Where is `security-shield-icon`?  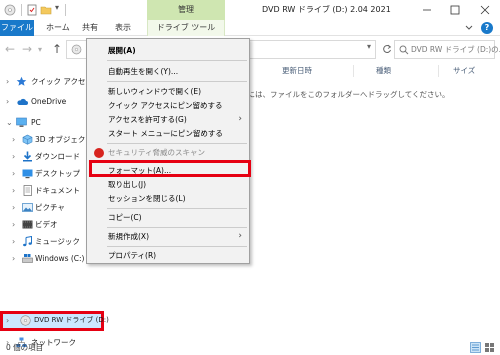 security-shield-icon is located at coordinates (99, 153).